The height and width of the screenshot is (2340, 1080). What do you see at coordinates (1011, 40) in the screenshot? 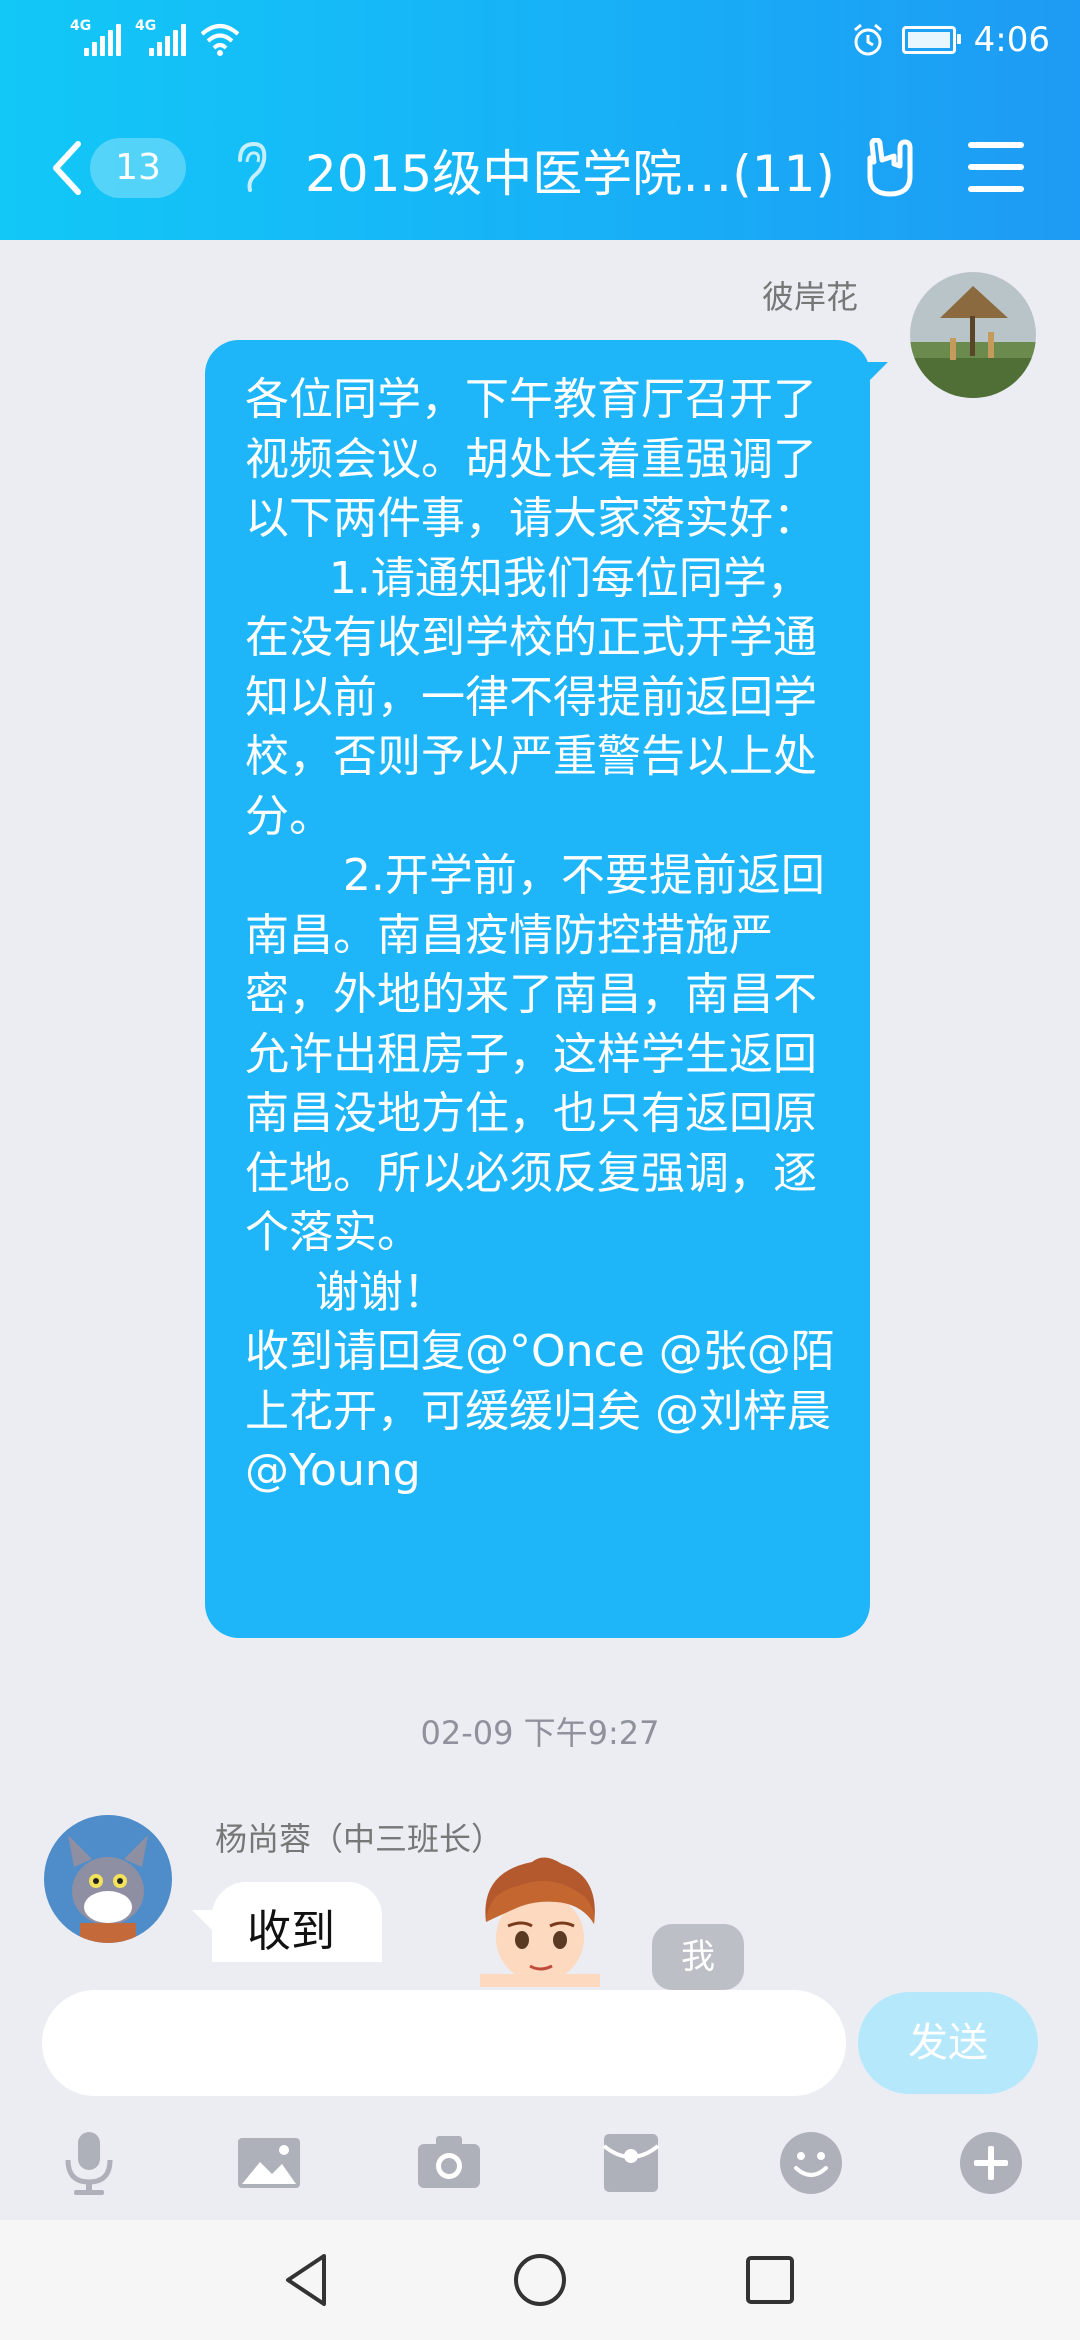
I see `clock: 4:06` at bounding box center [1011, 40].